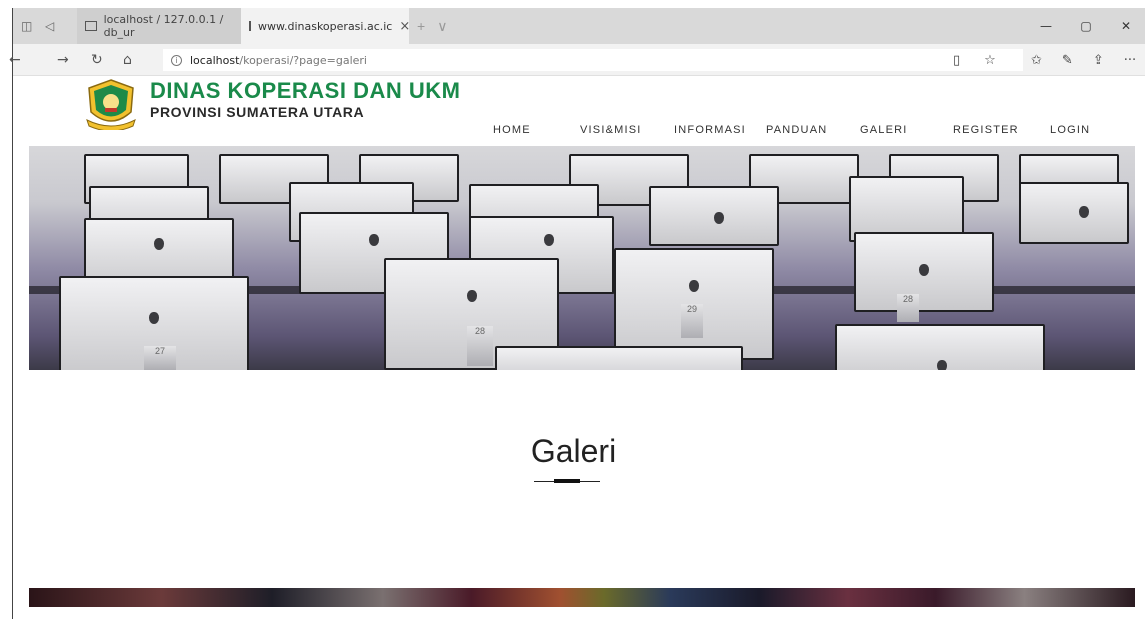 The width and height of the screenshot is (1145, 619). What do you see at coordinates (63, 60) in the screenshot?
I see `forward-icon: →` at bounding box center [63, 60].